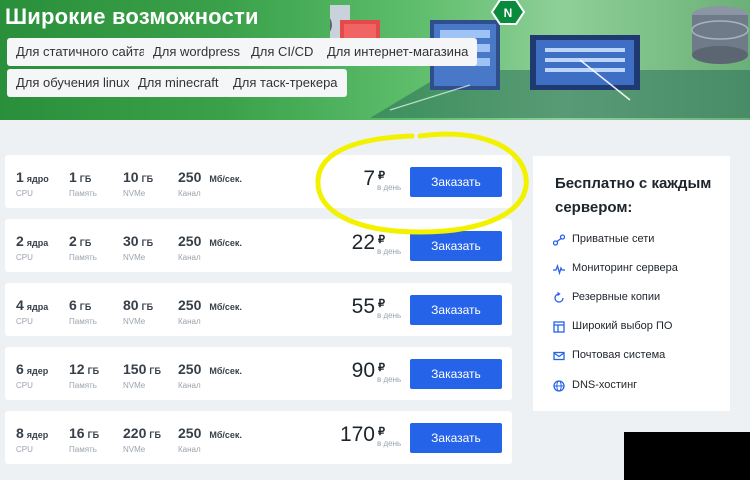  I want to click on features-title: Бесплатно с каждым сервером:, so click(633, 195).